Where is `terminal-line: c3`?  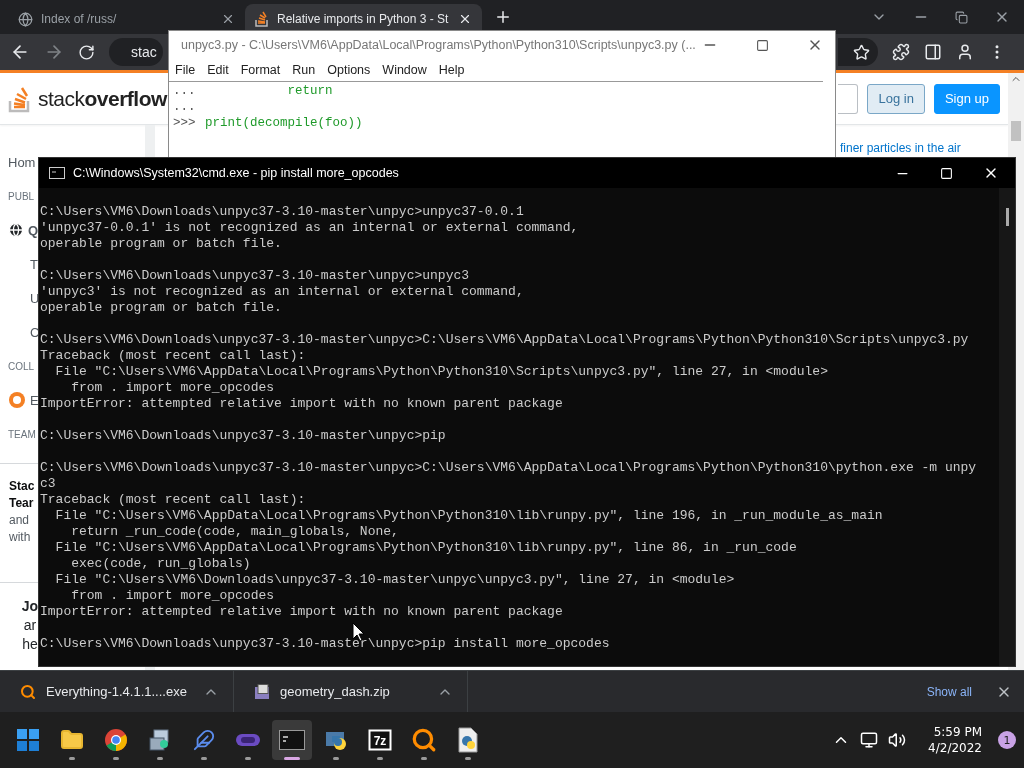
terminal-line: c3 is located at coordinates (48, 484).